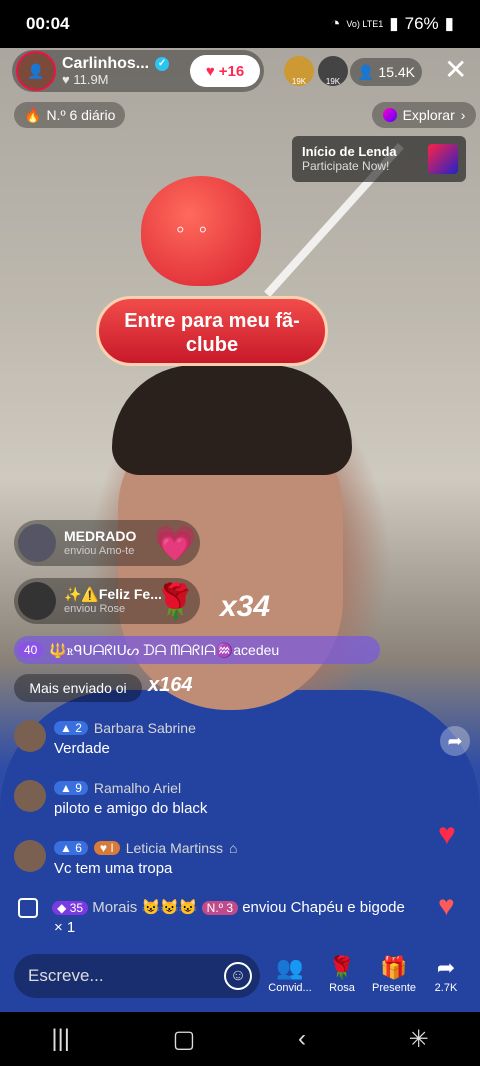 The width and height of the screenshot is (480, 1066). I want to click on gift-button: 🎁 Presente, so click(394, 974).